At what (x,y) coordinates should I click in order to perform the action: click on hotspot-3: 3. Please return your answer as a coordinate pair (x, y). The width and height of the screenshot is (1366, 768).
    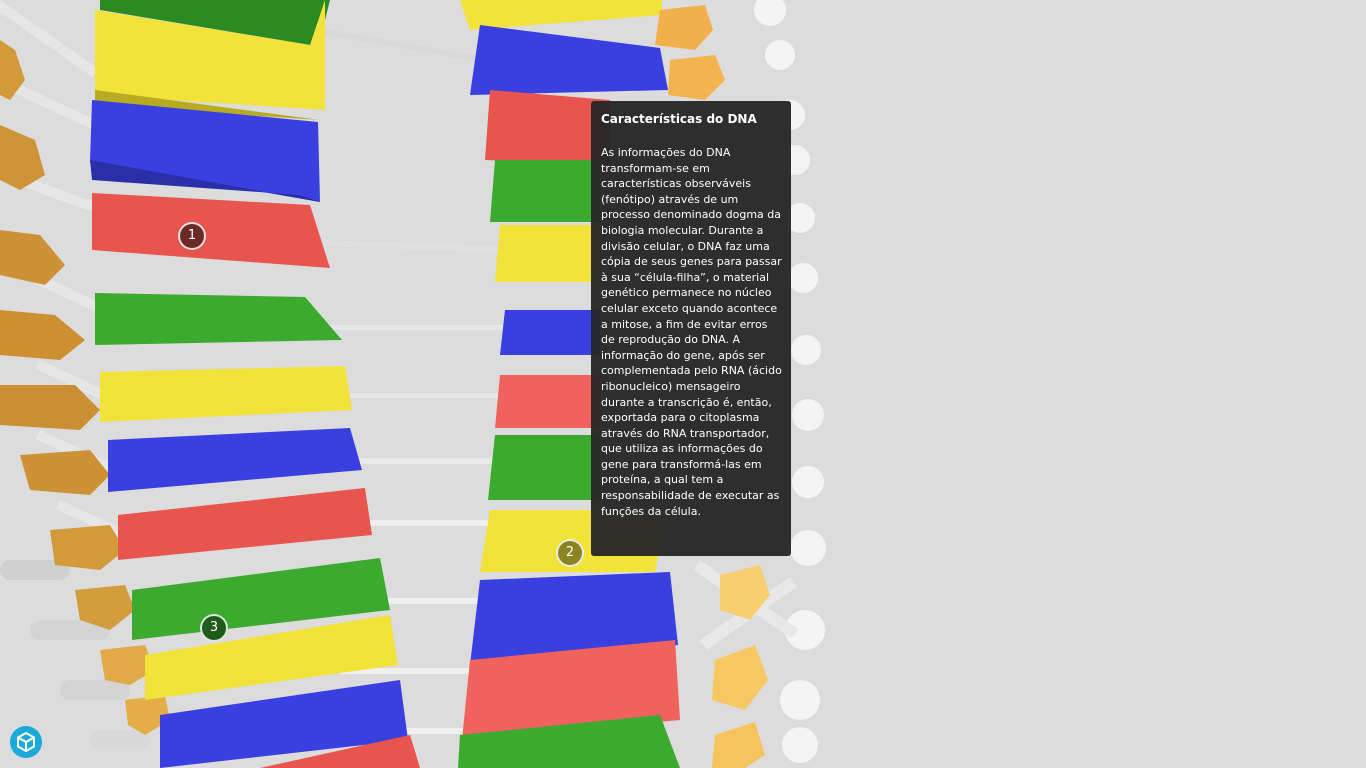
    Looking at the image, I should click on (214, 628).